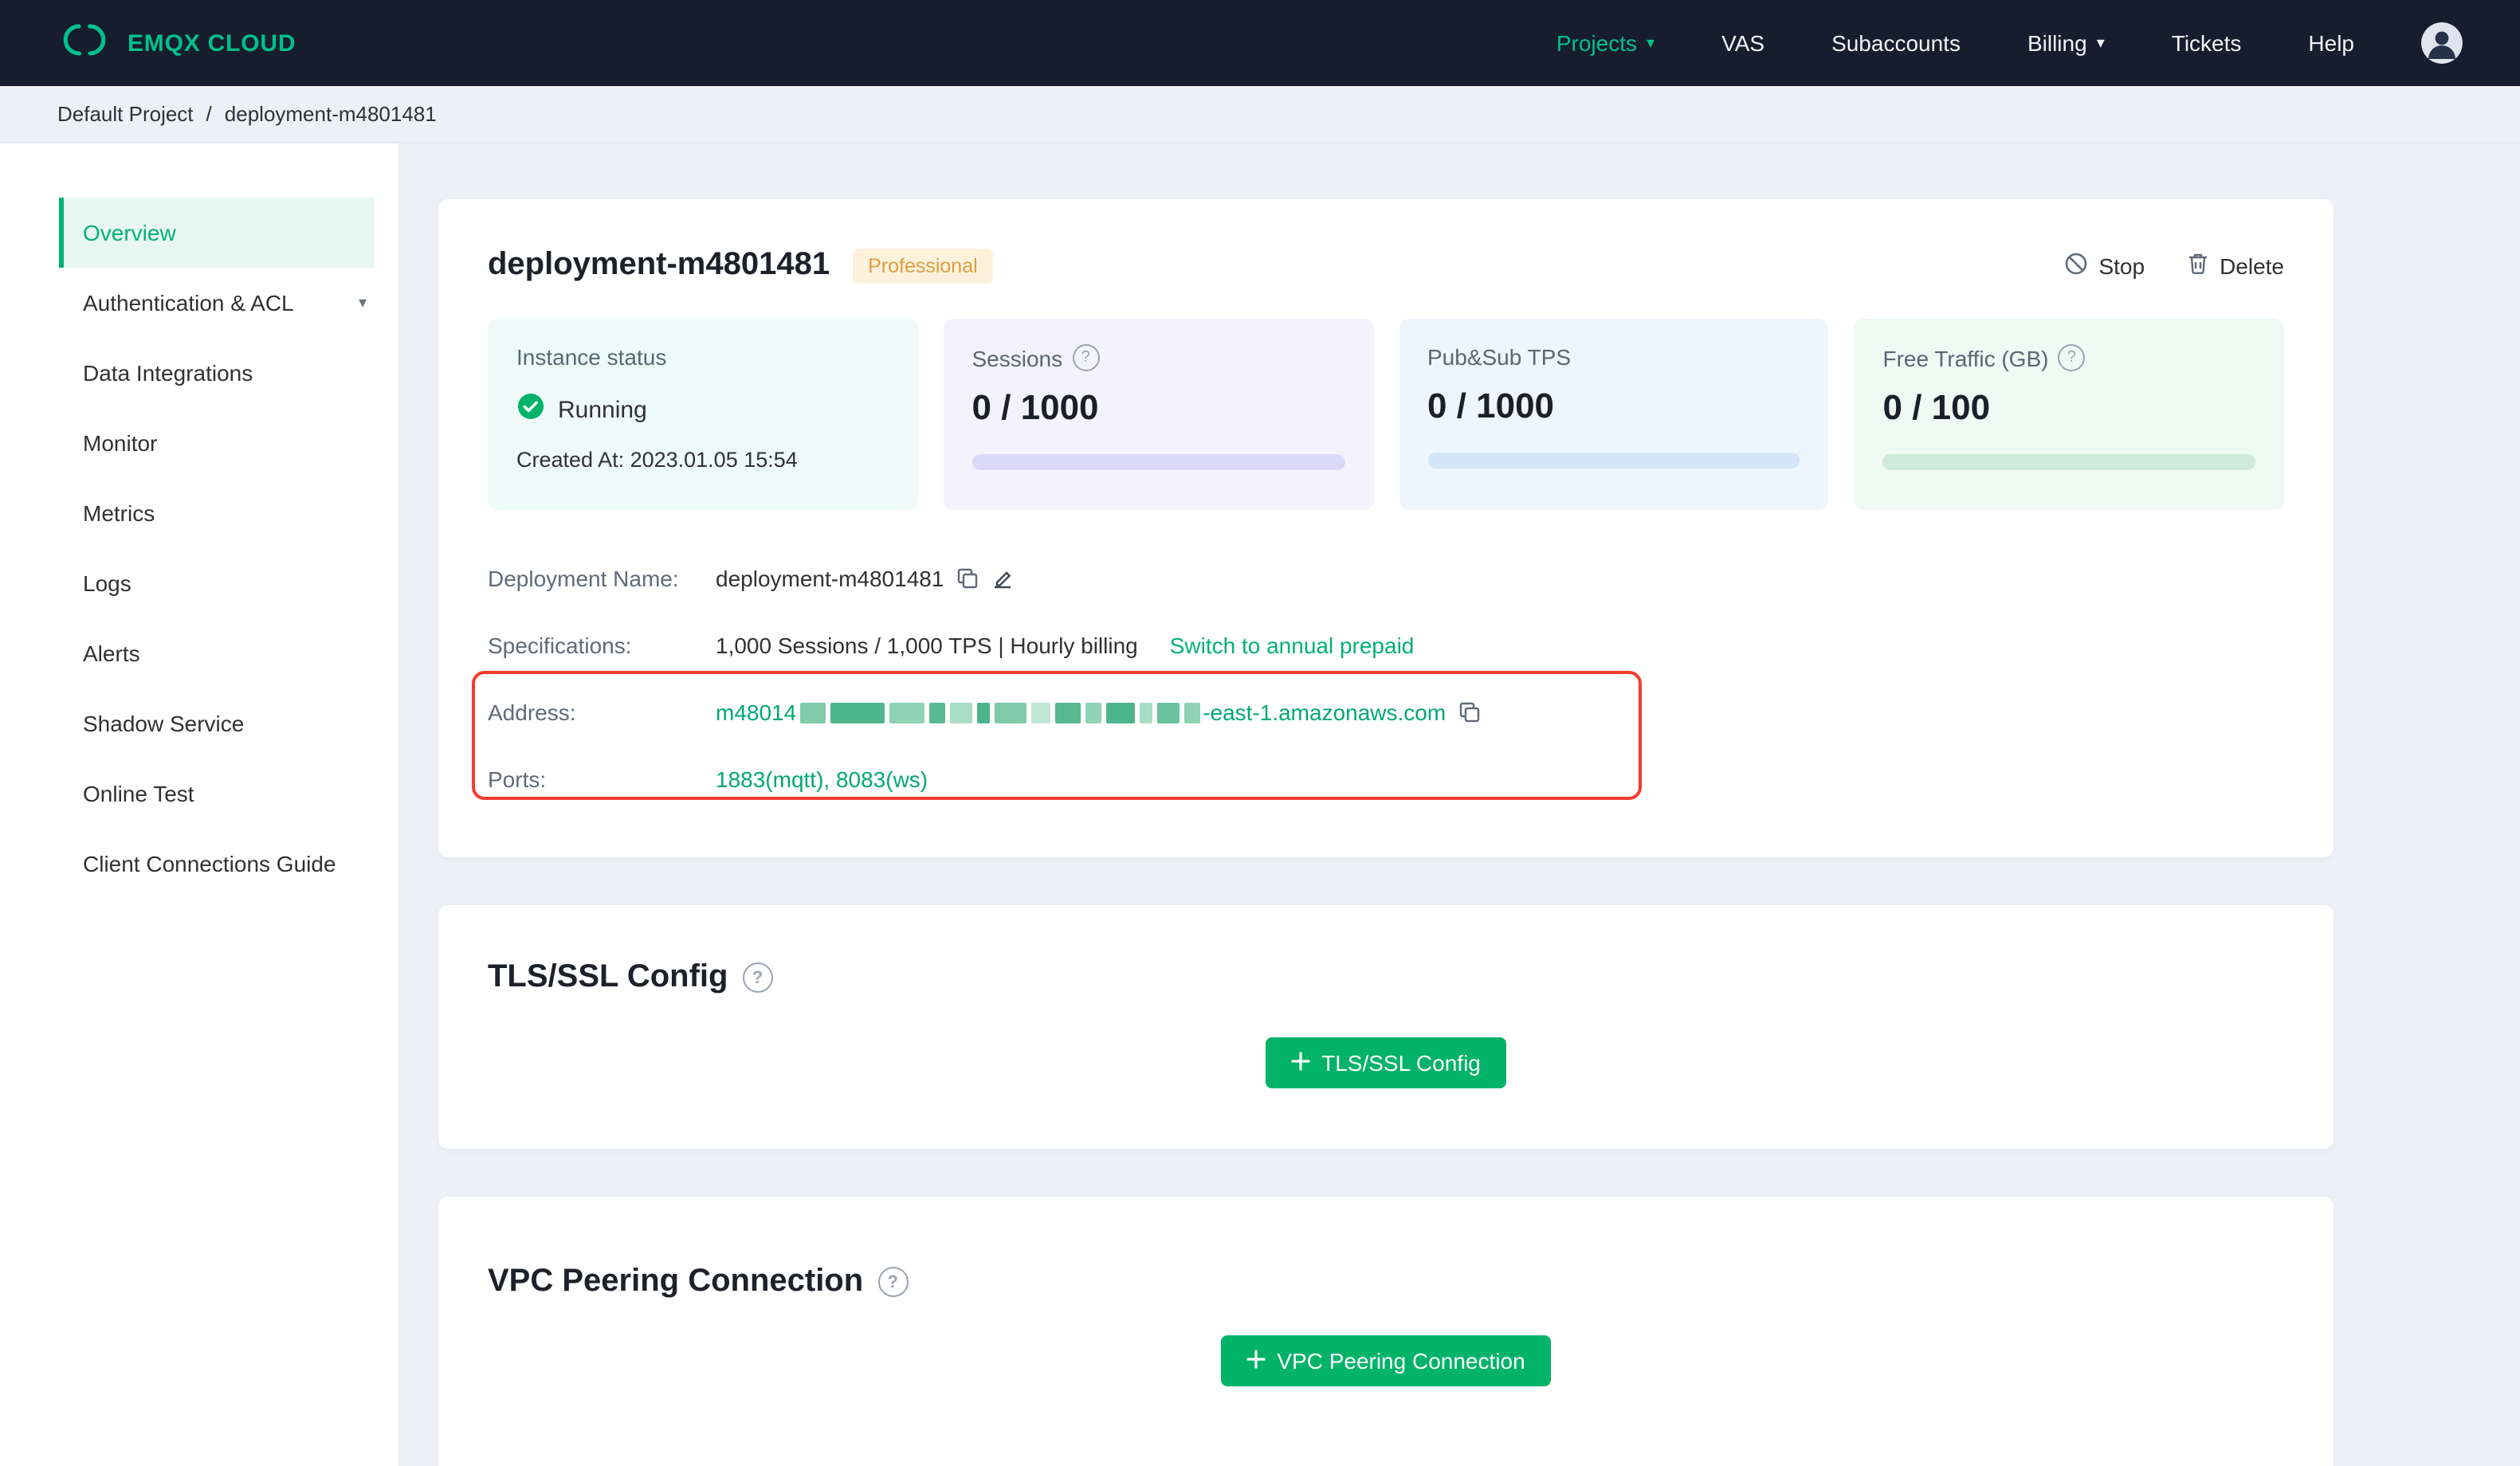 The height and width of the screenshot is (1466, 2520). I want to click on stat-label: Sessions, so click(1017, 357).